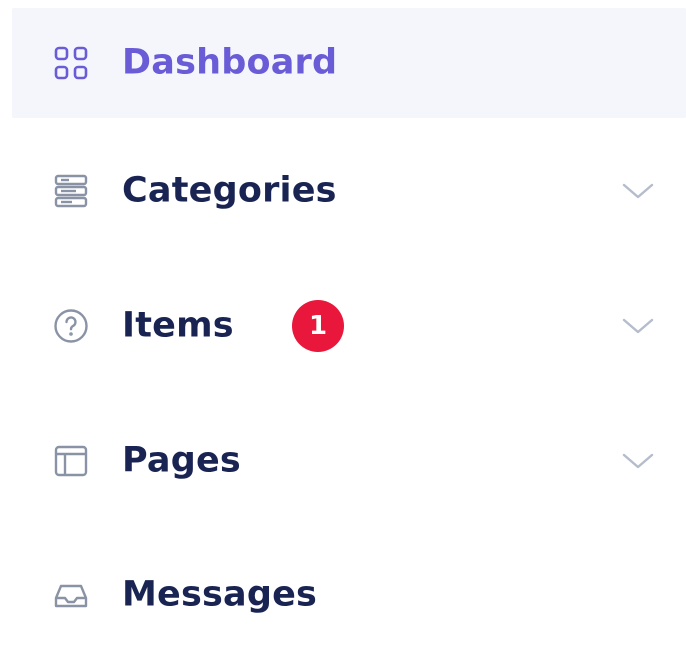 The image size is (686, 650). What do you see at coordinates (71, 191) in the screenshot?
I see `categories-stack-icon` at bounding box center [71, 191].